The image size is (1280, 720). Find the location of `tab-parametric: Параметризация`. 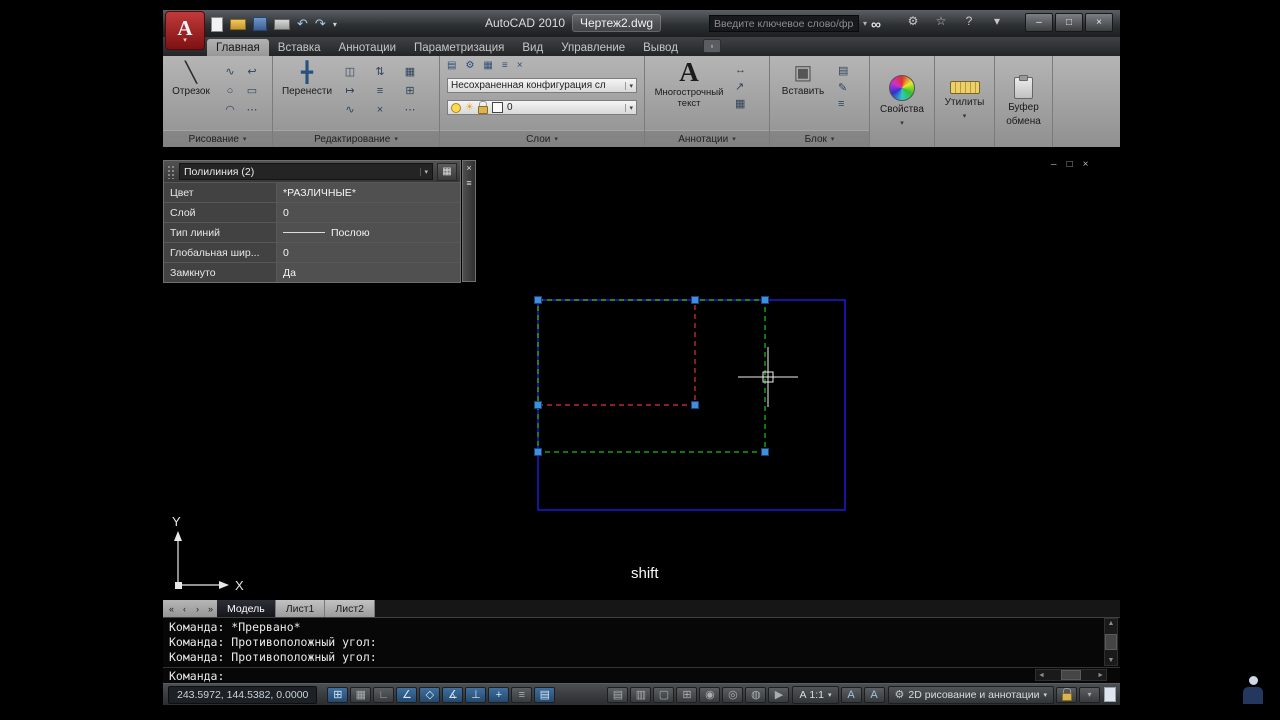

tab-parametric: Параметризация is located at coordinates (459, 47).